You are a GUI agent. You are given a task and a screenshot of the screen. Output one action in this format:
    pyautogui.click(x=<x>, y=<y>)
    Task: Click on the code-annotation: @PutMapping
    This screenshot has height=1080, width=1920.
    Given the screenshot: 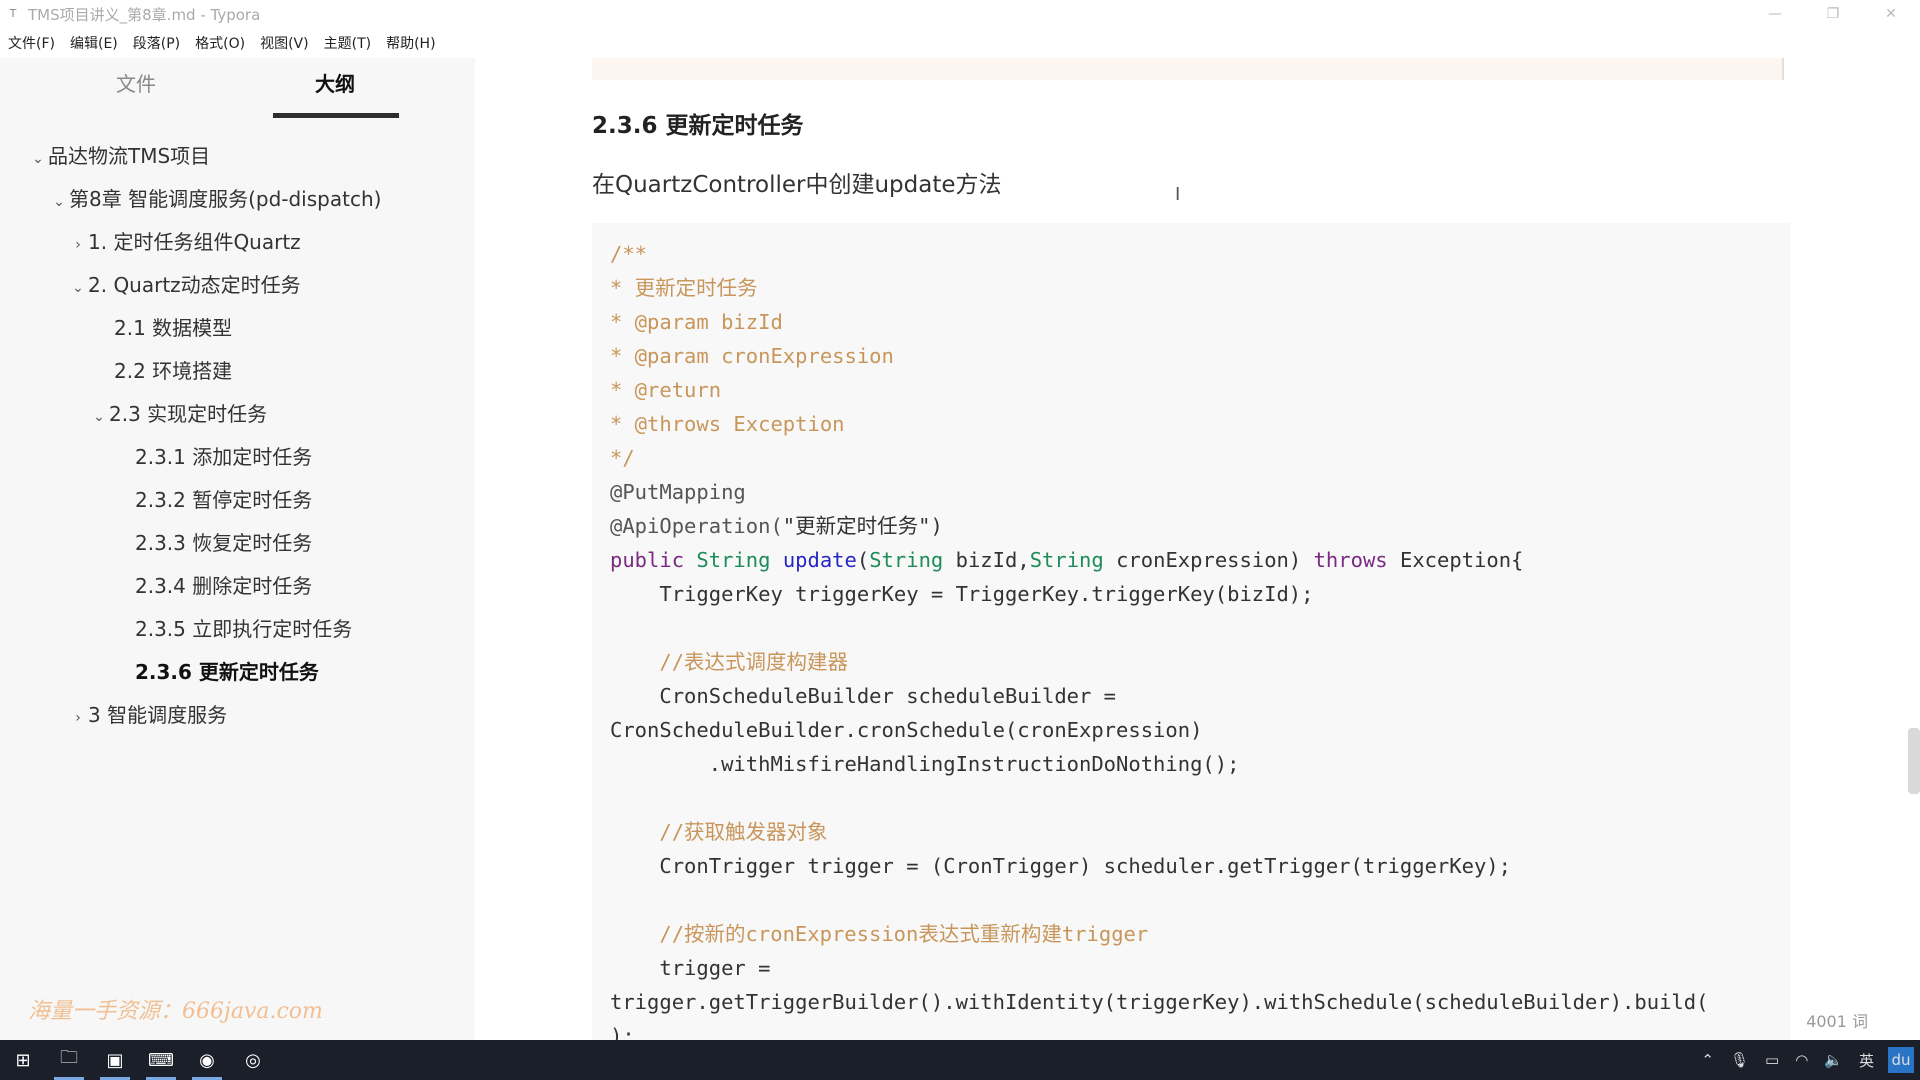 What is the action you would take?
    pyautogui.click(x=678, y=492)
    